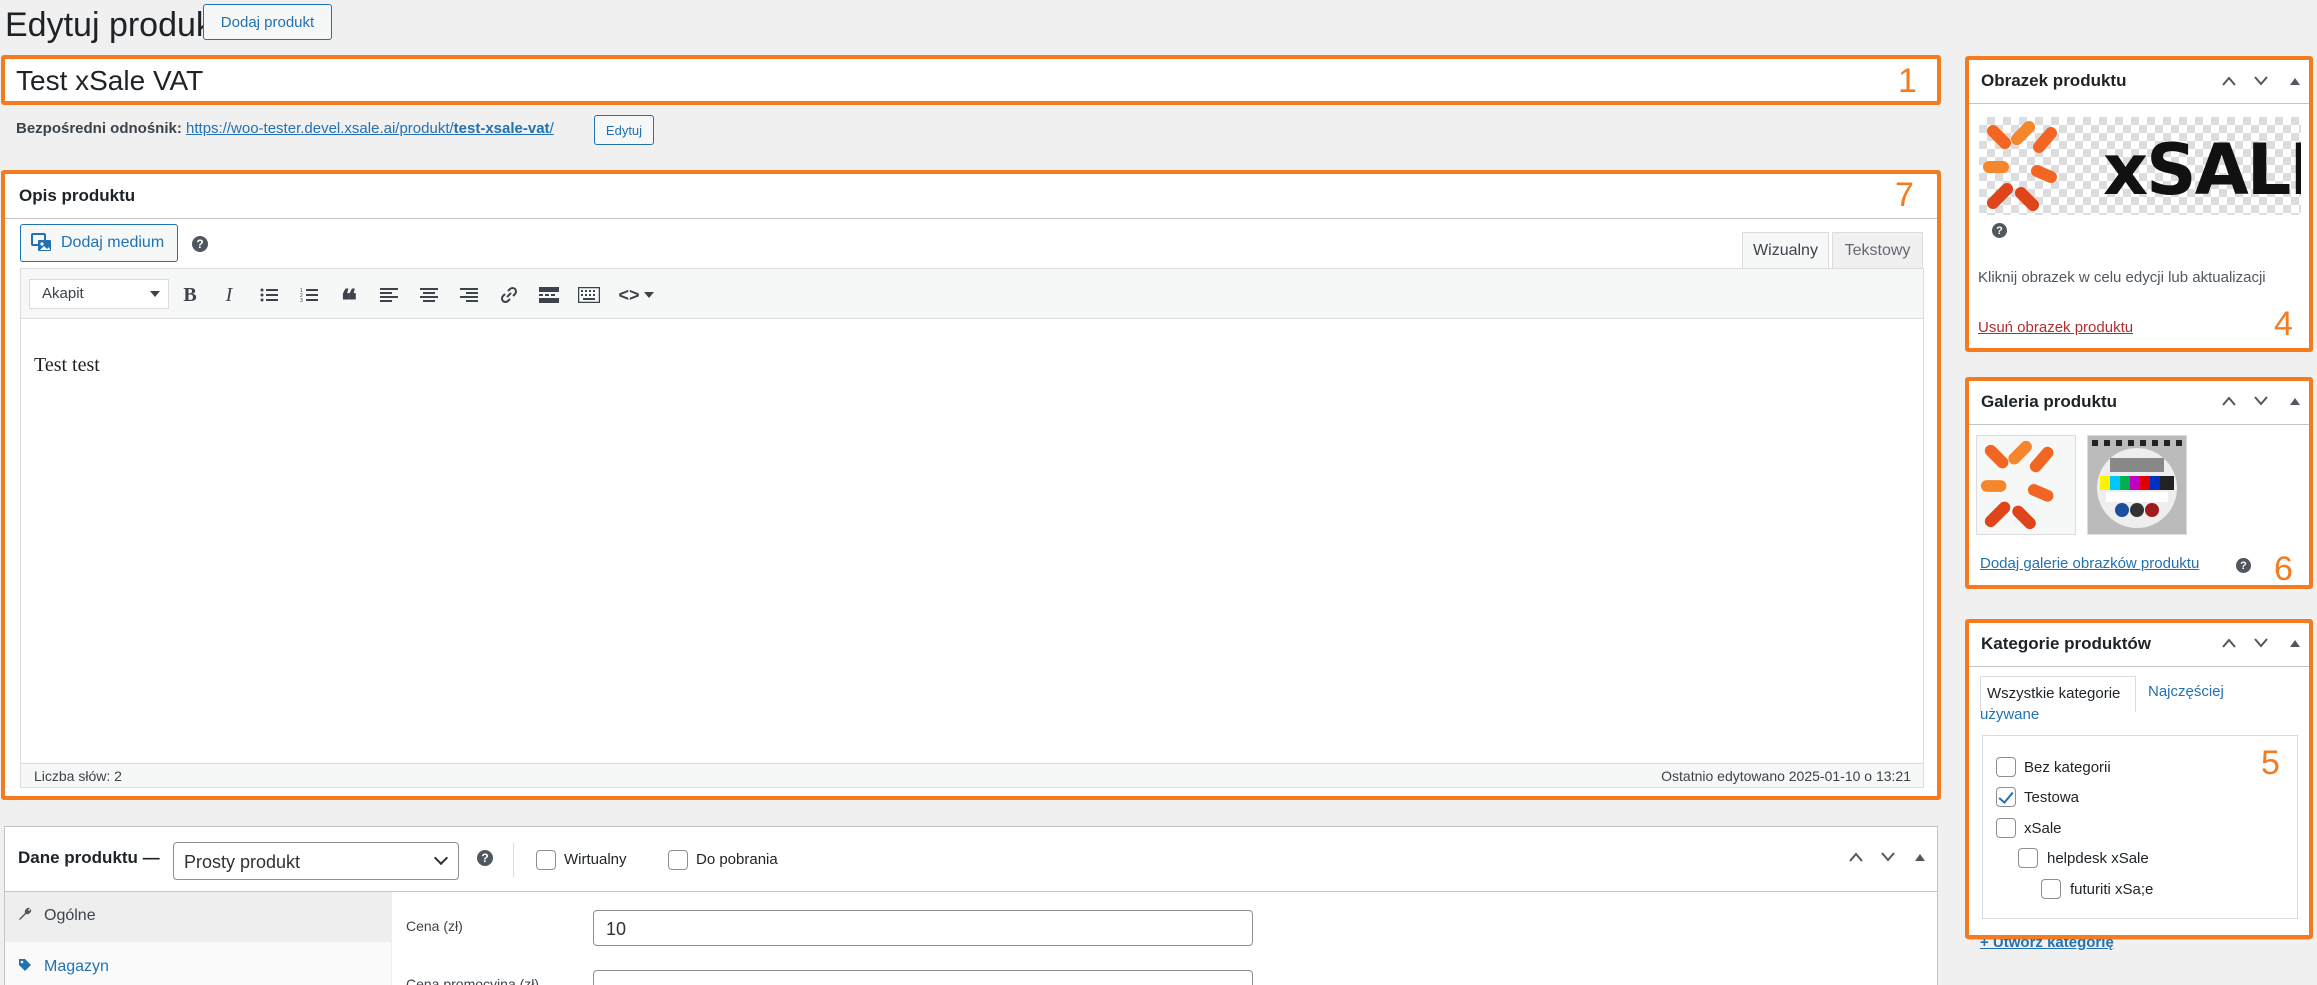 The height and width of the screenshot is (985, 2317). Describe the element at coordinates (309, 295) in the screenshot. I see `numbered-list-icon: 123` at that location.